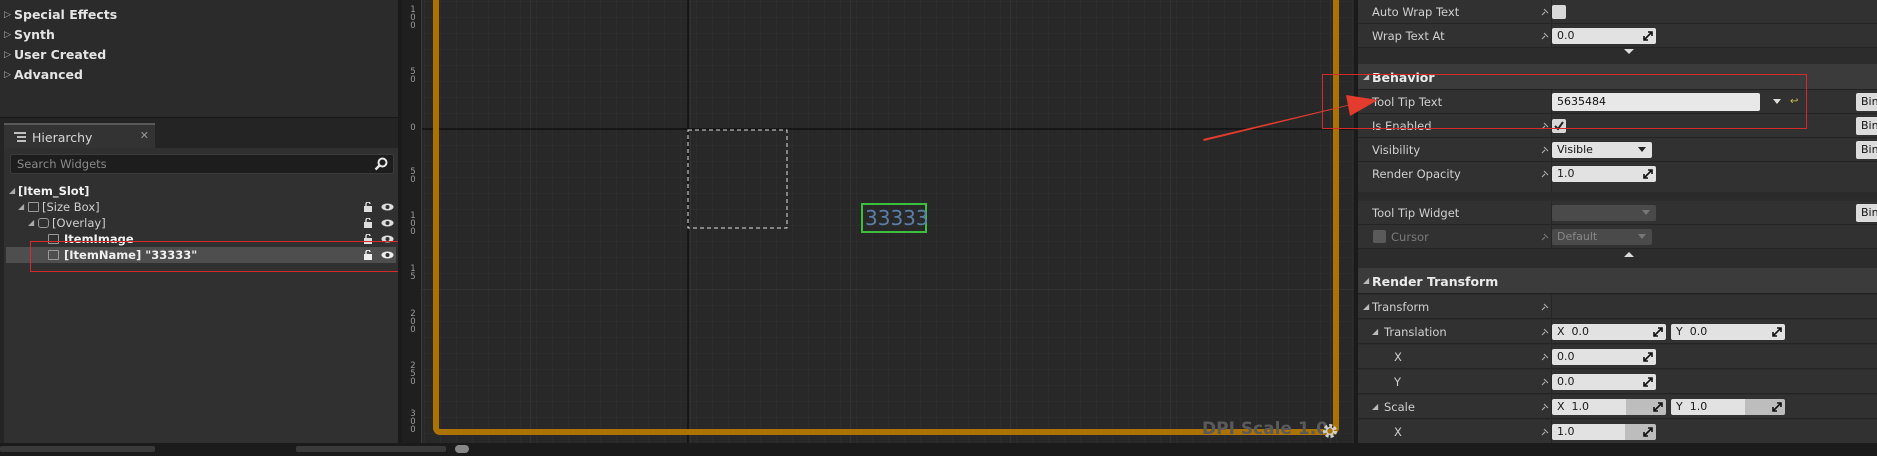  I want to click on cursor-override-checkbox, so click(1379, 236).